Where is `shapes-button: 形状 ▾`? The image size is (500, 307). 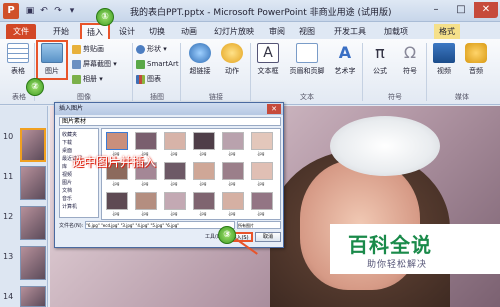 shapes-button: 形状 ▾ is located at coordinates (151, 49).